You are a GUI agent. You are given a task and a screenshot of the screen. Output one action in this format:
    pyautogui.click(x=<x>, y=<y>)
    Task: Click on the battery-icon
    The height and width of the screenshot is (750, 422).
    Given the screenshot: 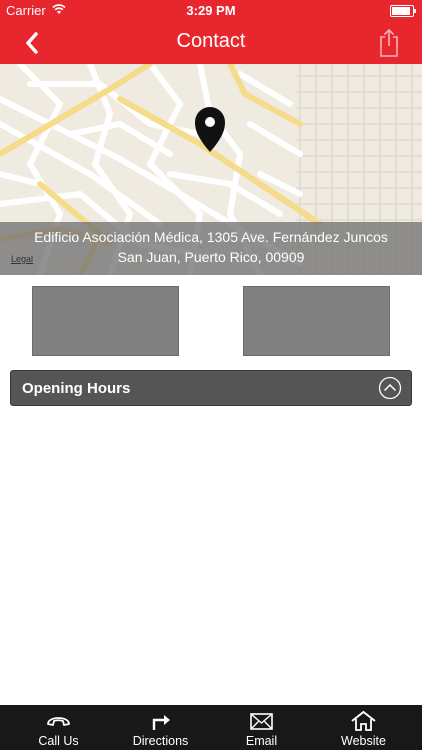 What is the action you would take?
    pyautogui.click(x=403, y=11)
    